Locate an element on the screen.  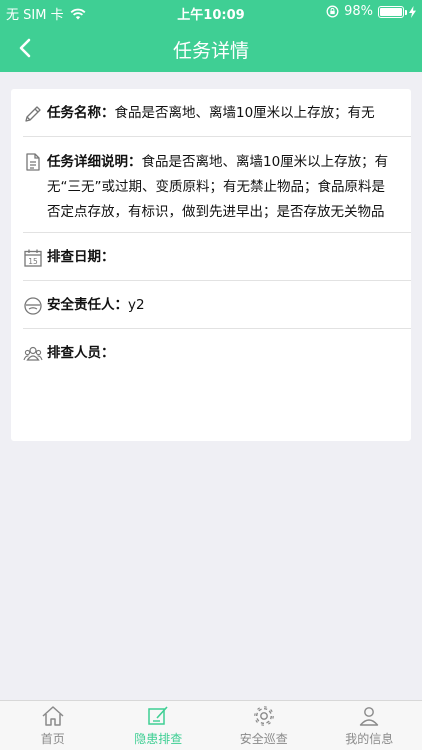
tab-hazard-inspection: 隐患排查 is located at coordinates (159, 725).